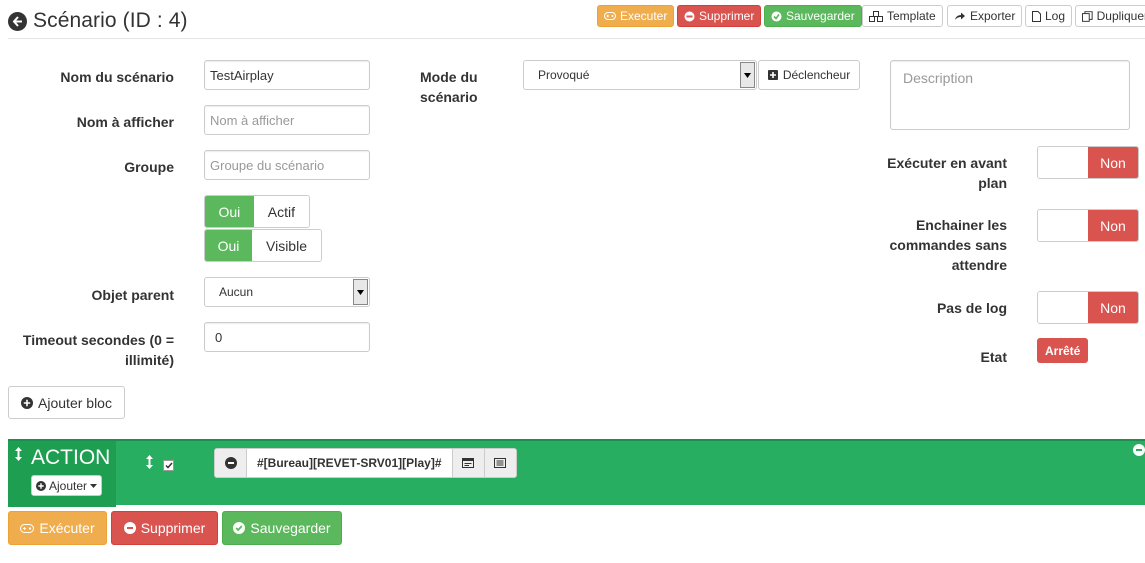 This screenshot has width=1145, height=563. I want to click on no-log-label: Pas de log, so click(971, 308).